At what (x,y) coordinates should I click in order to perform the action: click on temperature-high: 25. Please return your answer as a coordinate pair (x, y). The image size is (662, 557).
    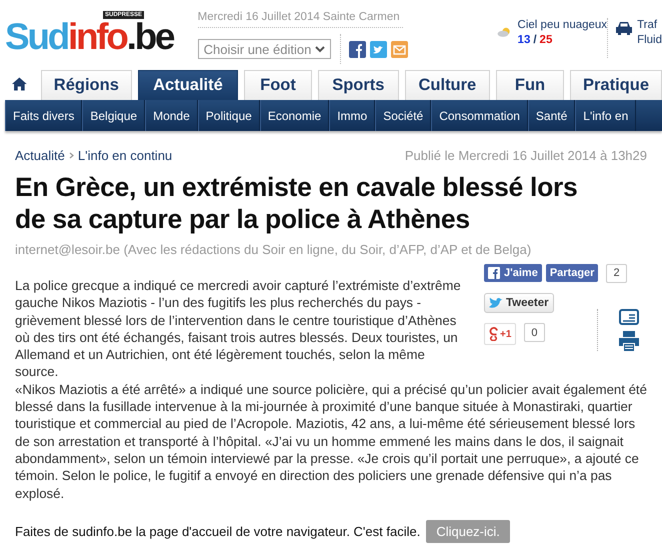
    Looking at the image, I should click on (546, 40).